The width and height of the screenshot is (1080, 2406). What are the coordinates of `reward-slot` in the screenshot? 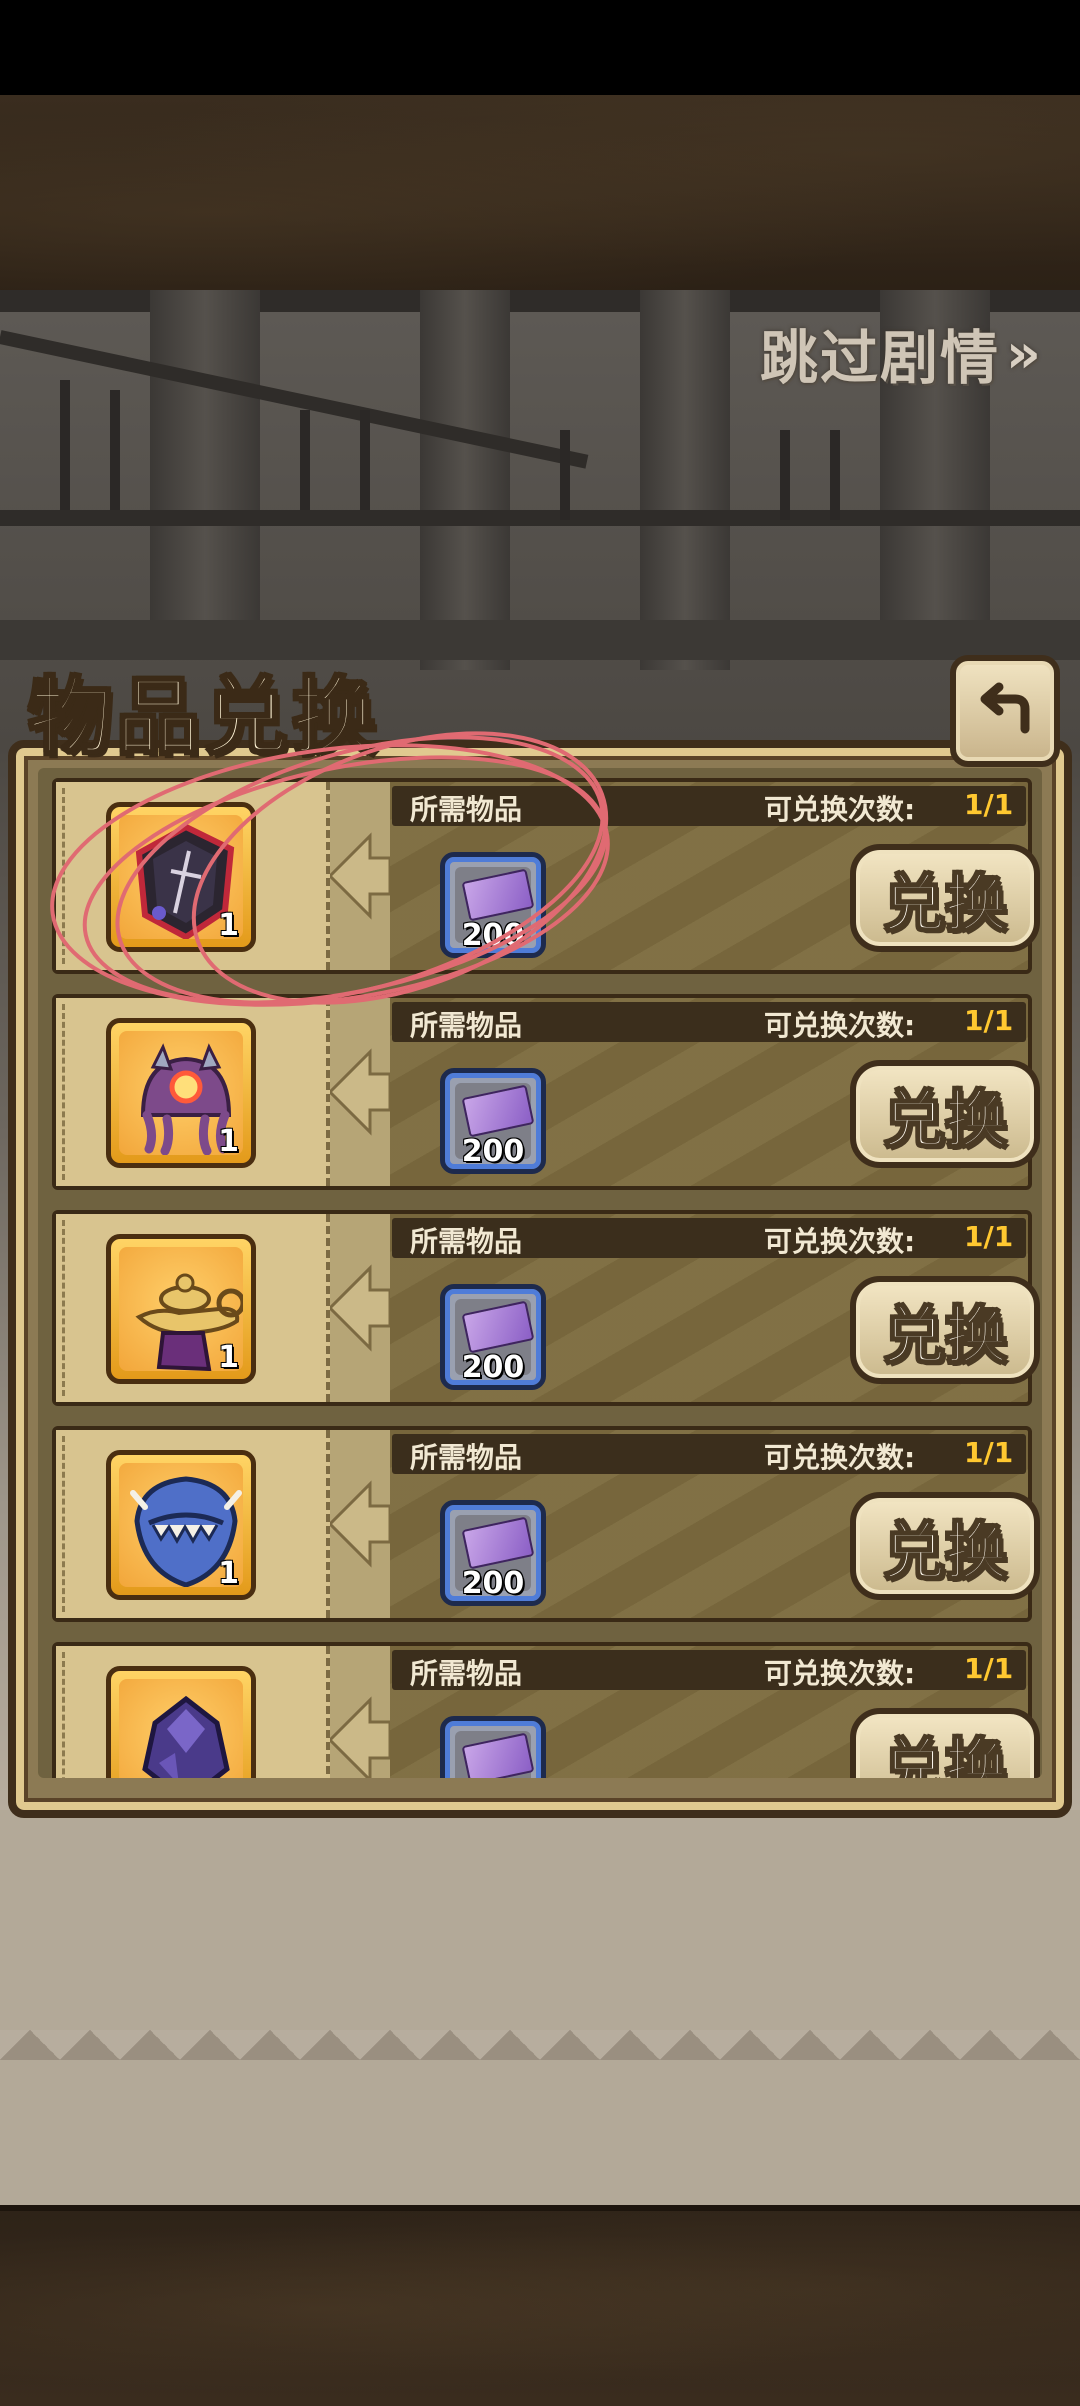 It's located at (193, 1712).